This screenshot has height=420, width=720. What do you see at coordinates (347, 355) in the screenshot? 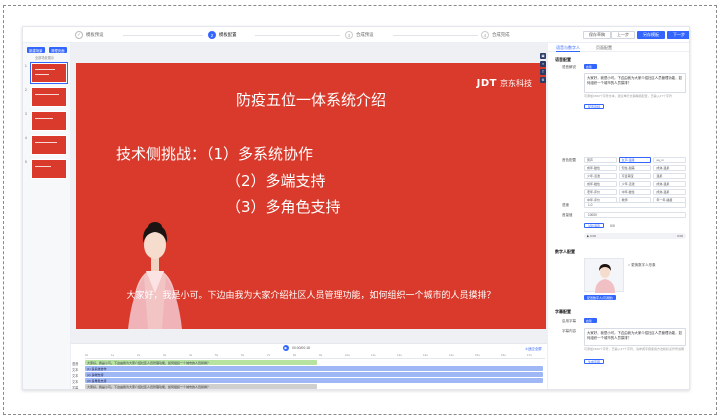
I see `ruler-tick: 10s` at bounding box center [347, 355].